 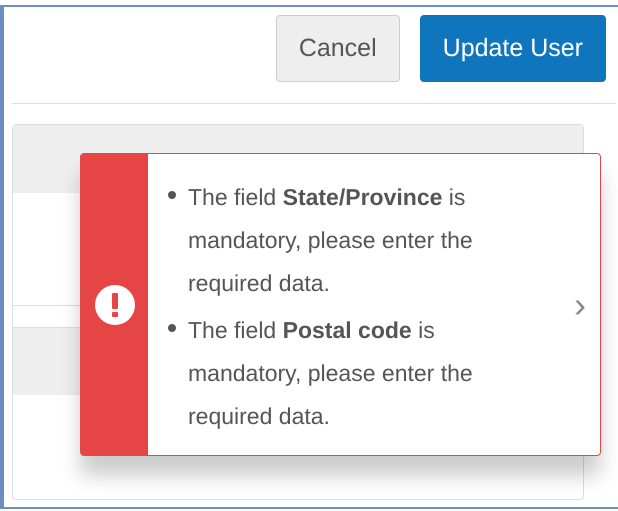 What do you see at coordinates (580, 304) in the screenshot?
I see `expand-chevron: ›` at bounding box center [580, 304].